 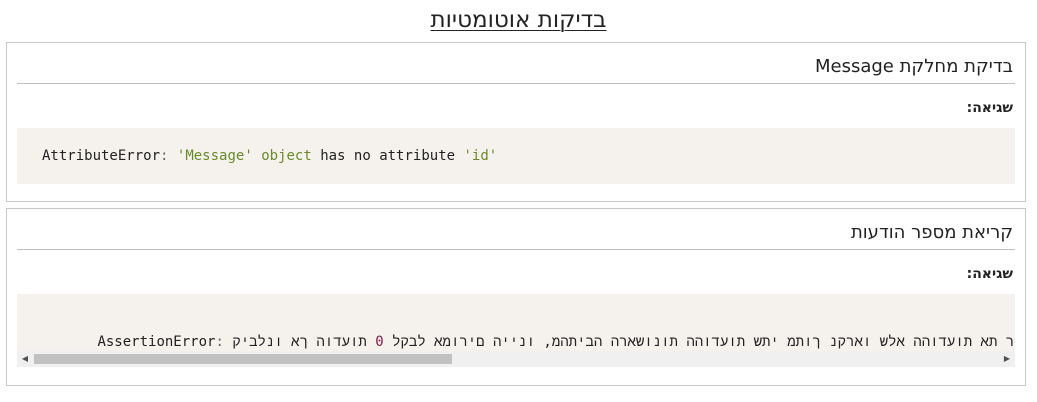 What do you see at coordinates (156, 342) in the screenshot?
I see `error-type: AssertionError` at bounding box center [156, 342].